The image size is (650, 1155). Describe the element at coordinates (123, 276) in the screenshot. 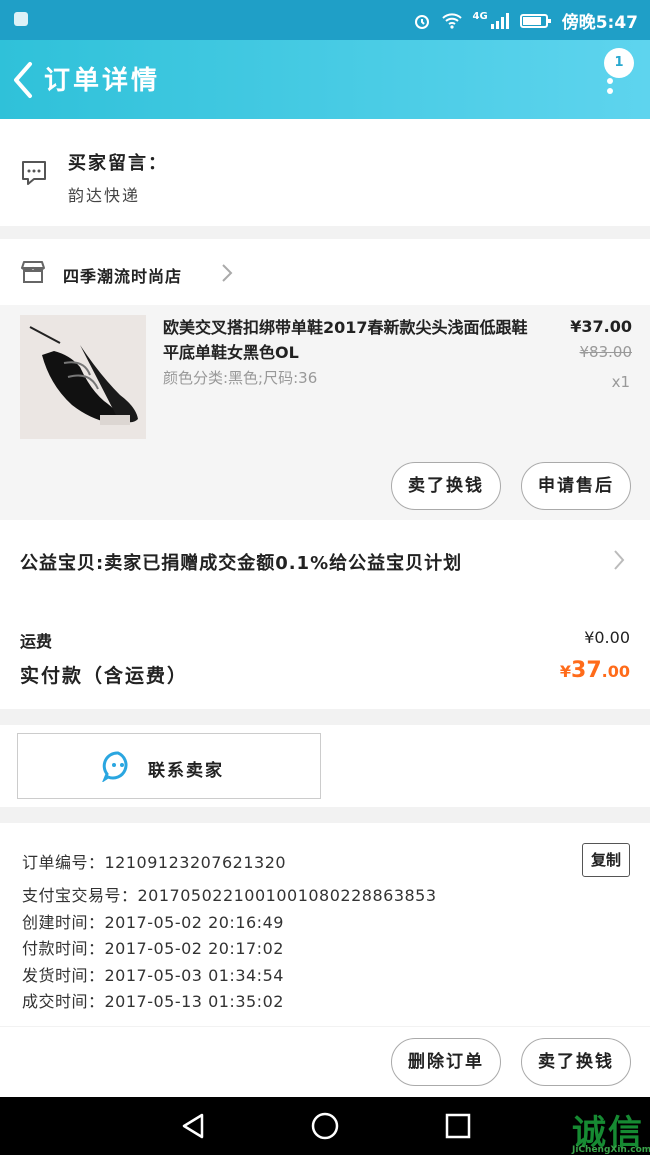

I see `shop-name: 四季潮流时尚店` at that location.